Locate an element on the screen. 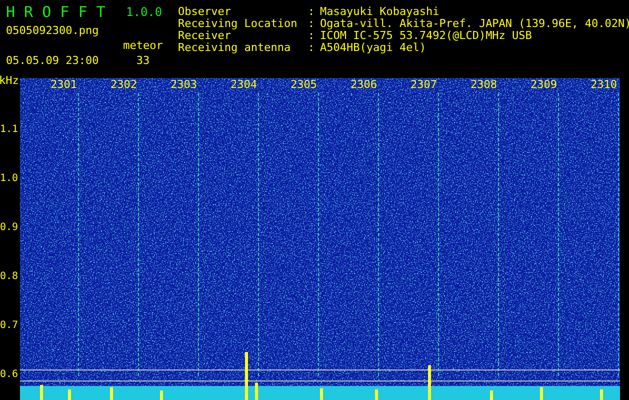 The height and width of the screenshot is (400, 629). time-label: 2310 is located at coordinates (604, 84).